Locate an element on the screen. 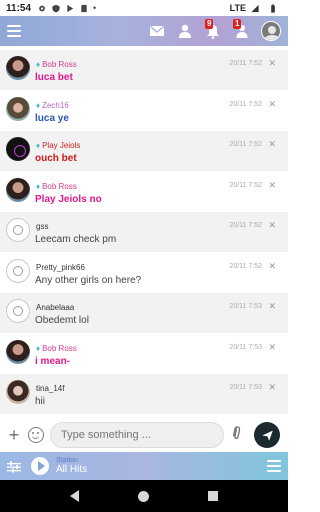  battery-icon is located at coordinates (273, 8).